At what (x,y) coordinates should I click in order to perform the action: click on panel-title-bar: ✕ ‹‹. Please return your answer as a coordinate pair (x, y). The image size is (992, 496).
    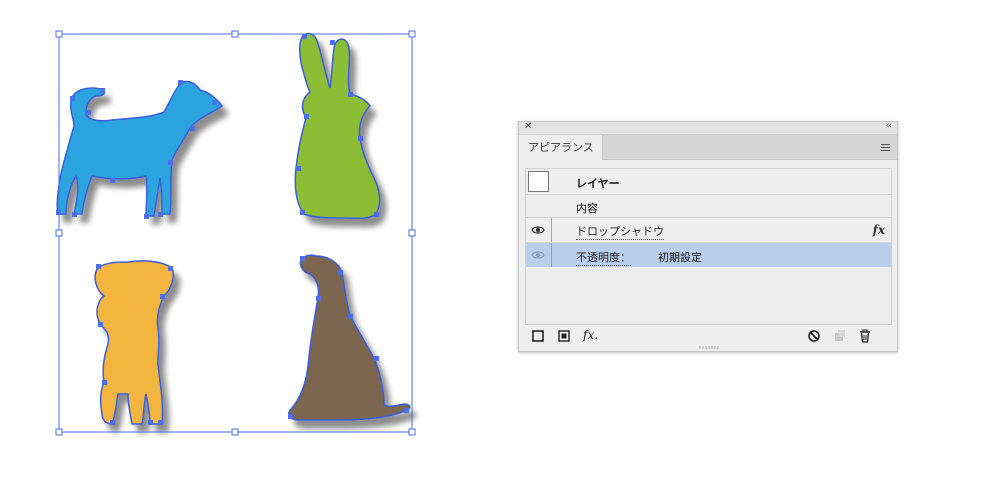
    Looking at the image, I should click on (708, 128).